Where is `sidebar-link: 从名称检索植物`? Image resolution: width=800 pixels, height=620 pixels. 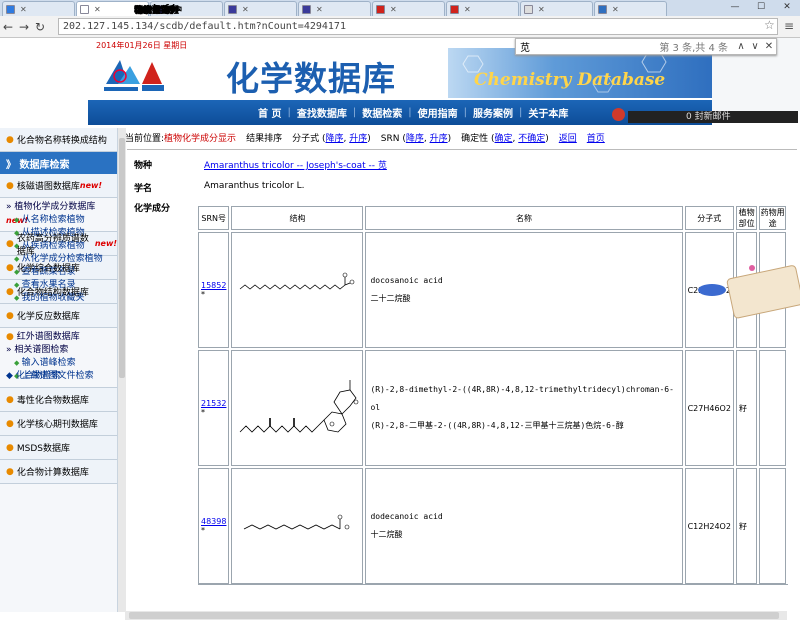
sidebar-link: 从名称检索植物 is located at coordinates (61, 220).